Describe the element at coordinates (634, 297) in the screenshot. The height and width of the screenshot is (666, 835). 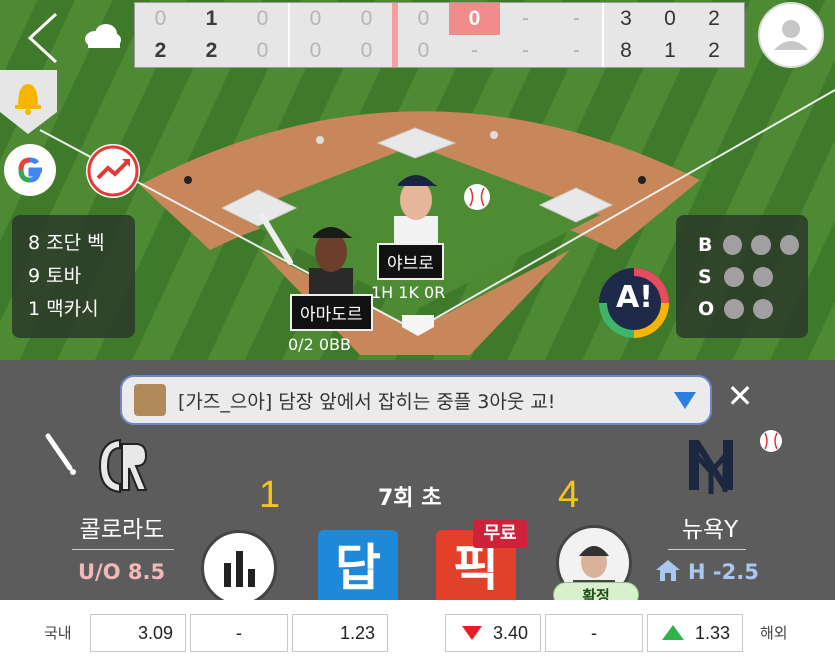
I see `ai-badge-label: A!` at that location.